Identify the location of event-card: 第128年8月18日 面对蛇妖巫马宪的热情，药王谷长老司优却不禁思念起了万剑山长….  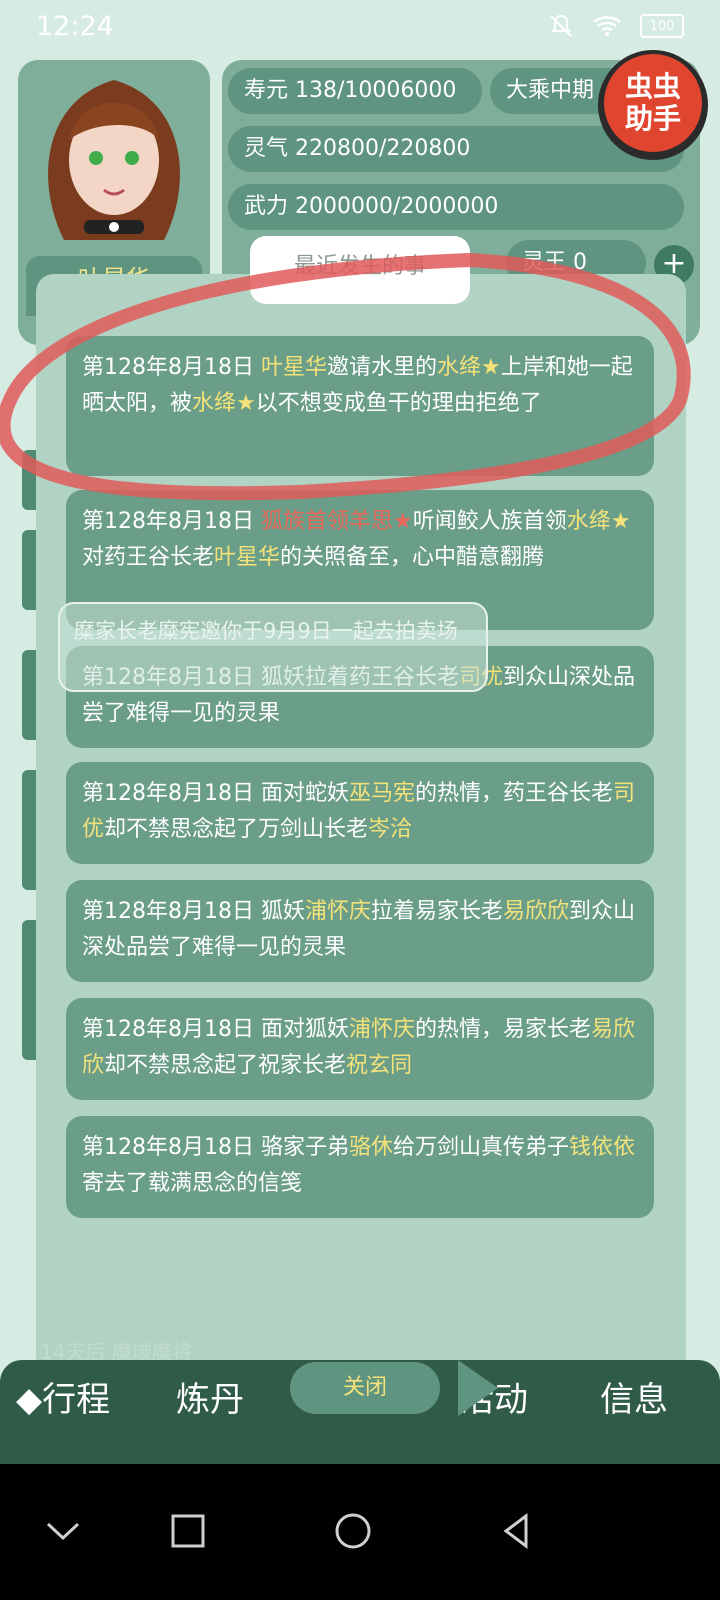
(360, 813).